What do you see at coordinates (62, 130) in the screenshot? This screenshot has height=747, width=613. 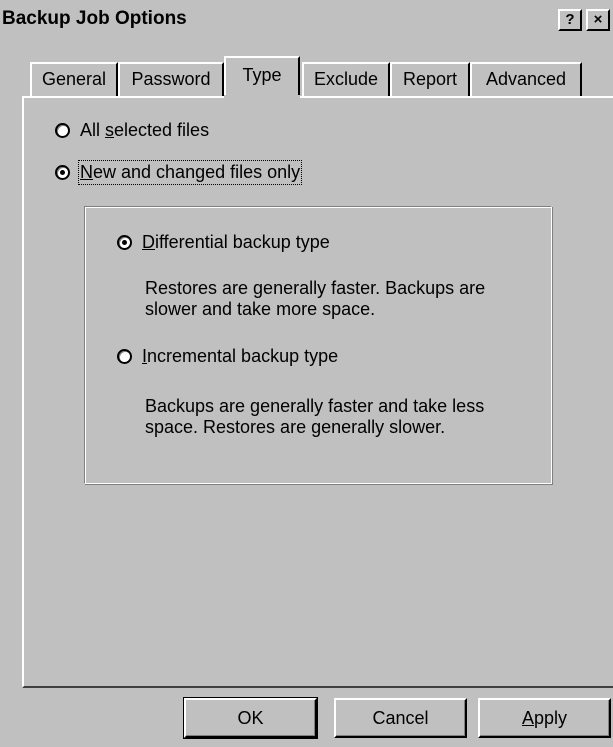 I see `all-selected-files-radio` at bounding box center [62, 130].